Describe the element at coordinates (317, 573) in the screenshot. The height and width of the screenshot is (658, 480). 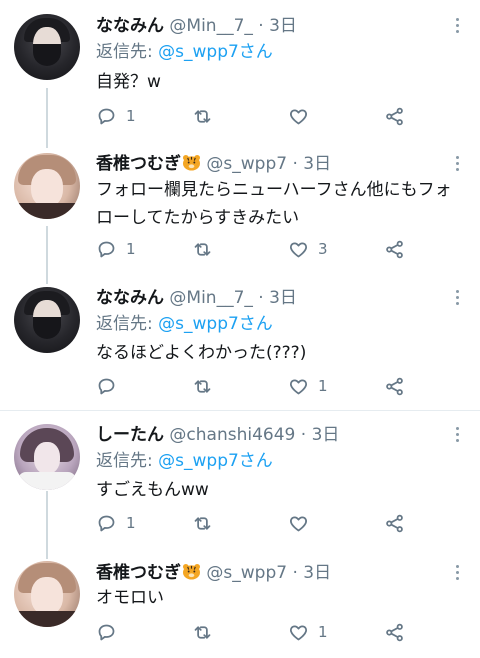
I see `timestamp: 3日` at that location.